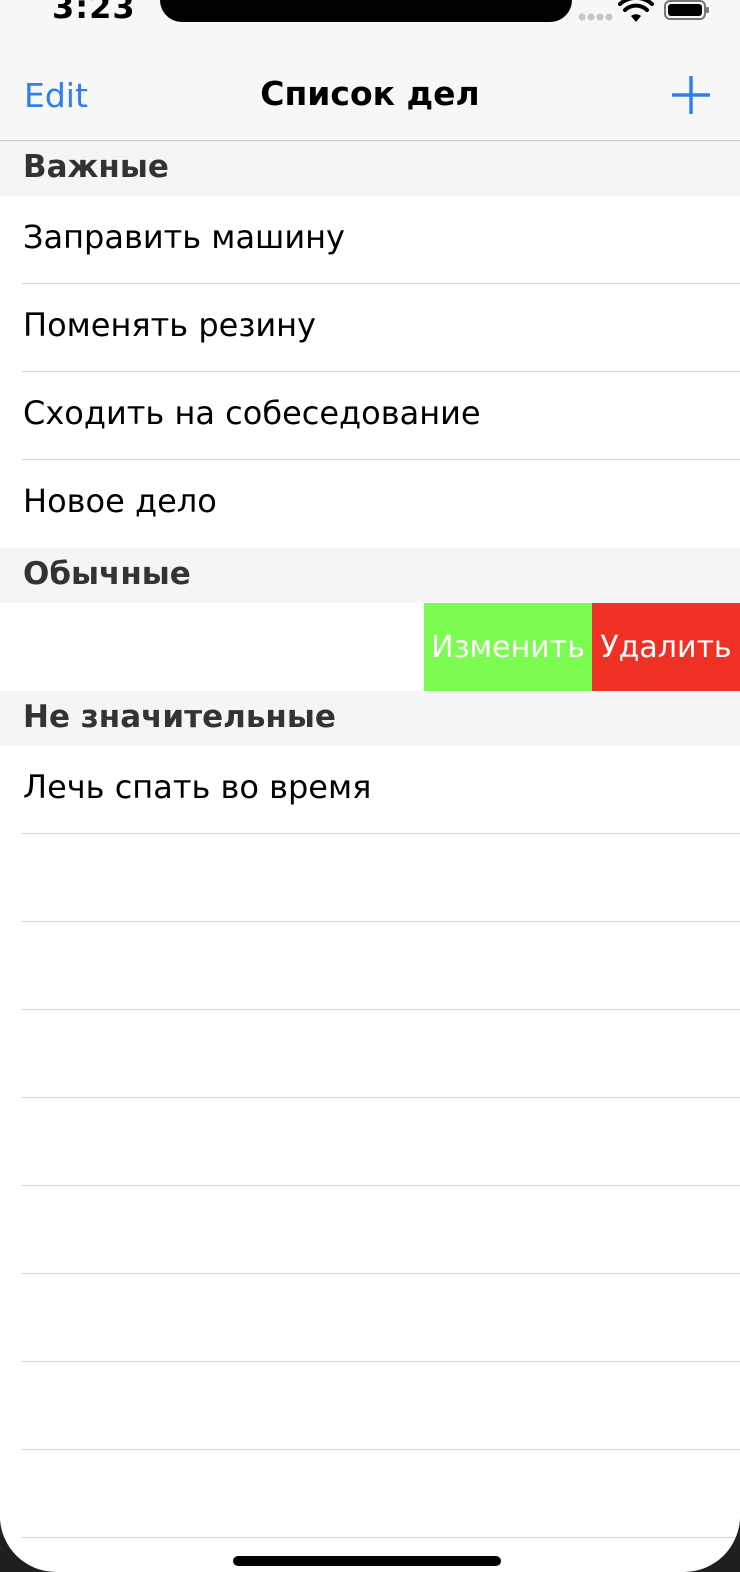 The height and width of the screenshot is (1572, 740). What do you see at coordinates (120, 501) in the screenshot?
I see `task-label: Новое дело` at bounding box center [120, 501].